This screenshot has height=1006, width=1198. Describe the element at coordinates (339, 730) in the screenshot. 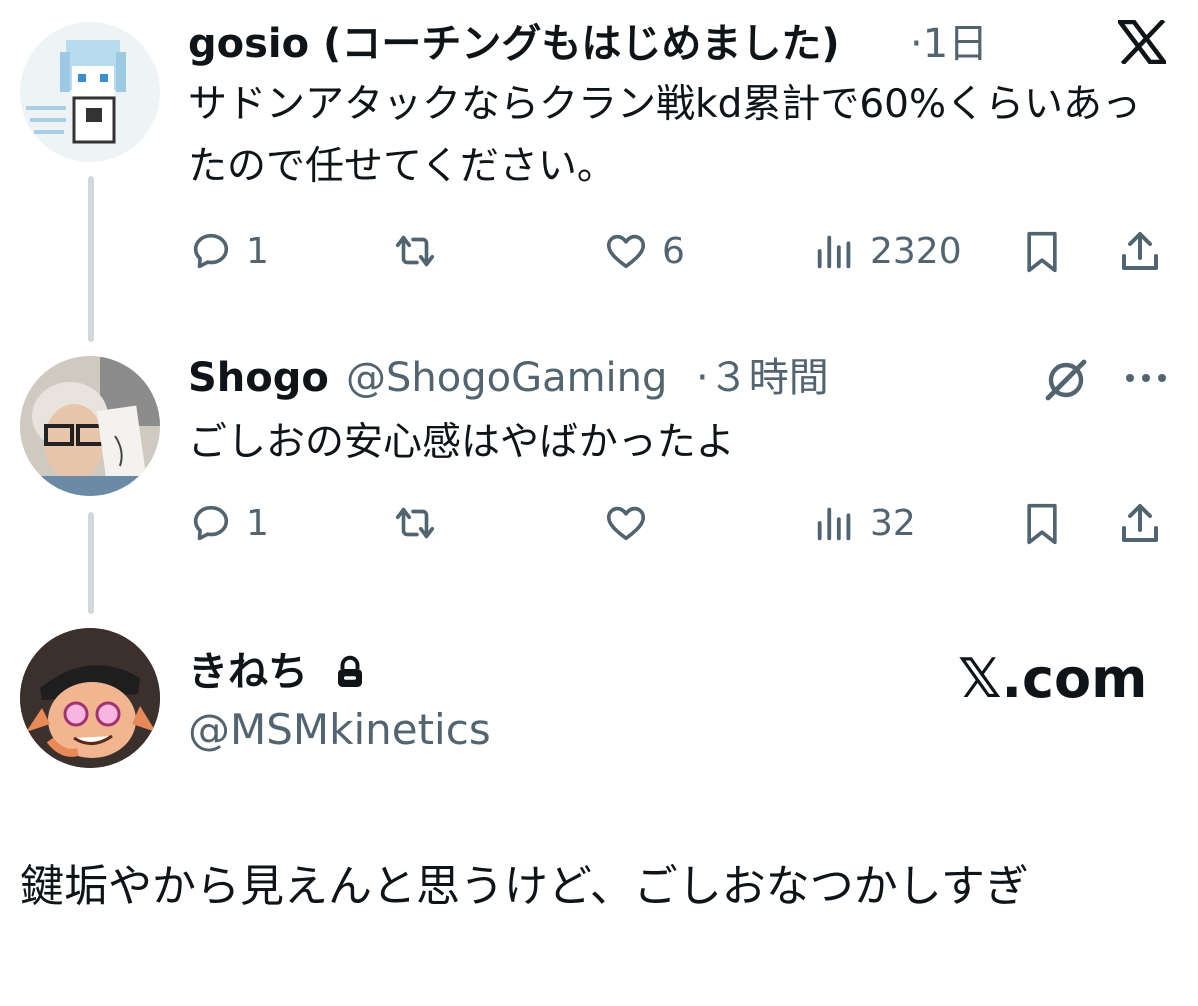

I see `handle: @MSMkinetics` at that location.